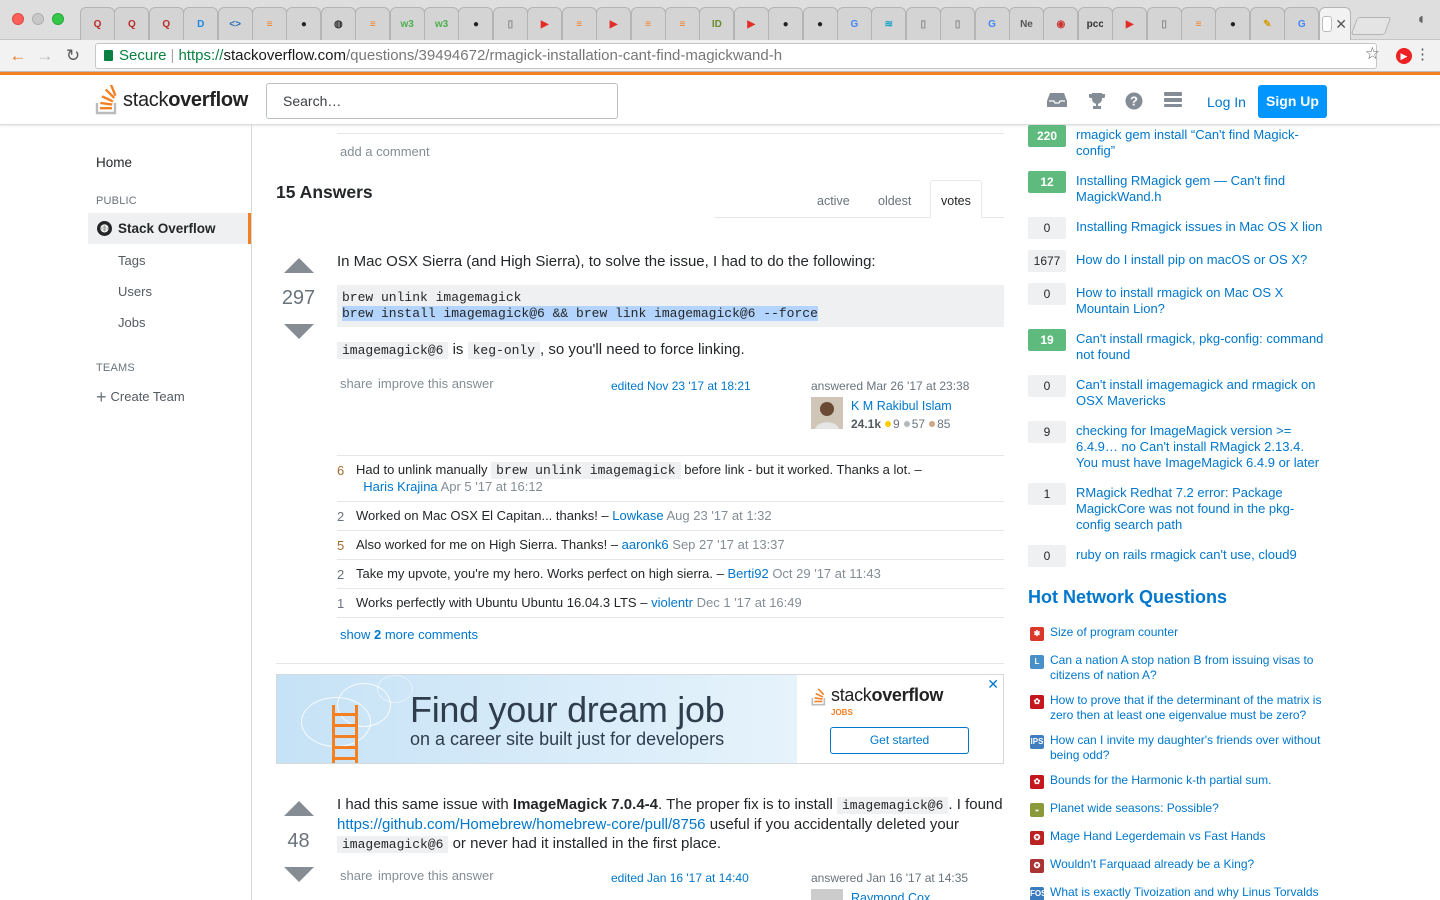 This screenshot has height=900, width=1440. I want to click on browser-tab: <>, so click(235, 23).